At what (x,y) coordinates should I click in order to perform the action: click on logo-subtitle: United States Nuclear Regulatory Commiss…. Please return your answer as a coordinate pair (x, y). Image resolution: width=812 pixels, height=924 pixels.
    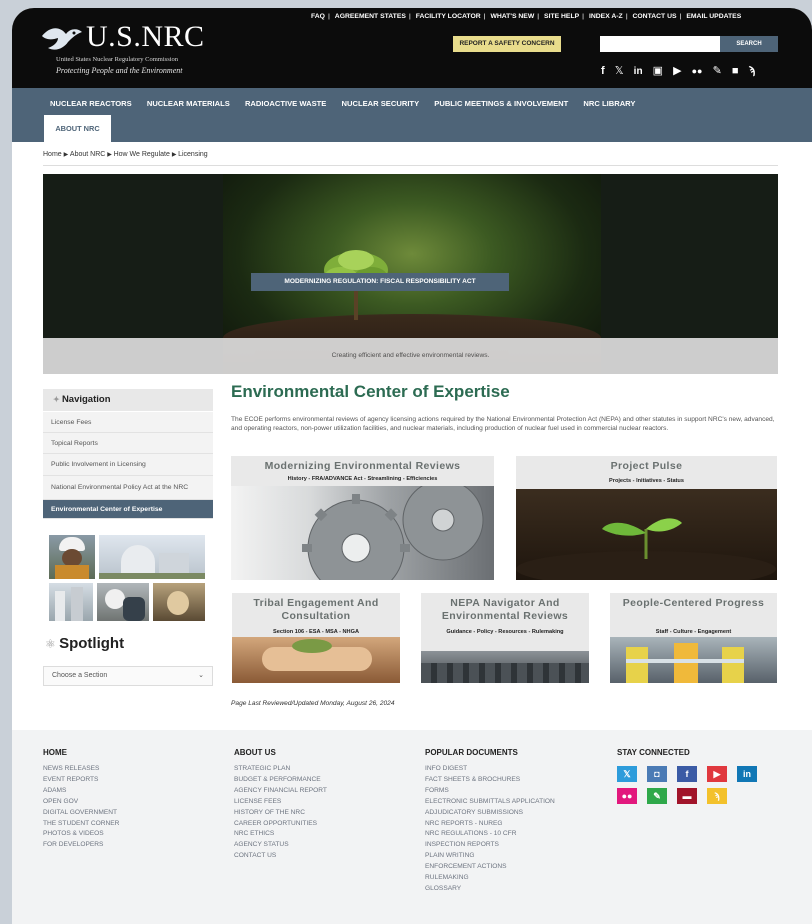
    Looking at the image, I should click on (117, 59).